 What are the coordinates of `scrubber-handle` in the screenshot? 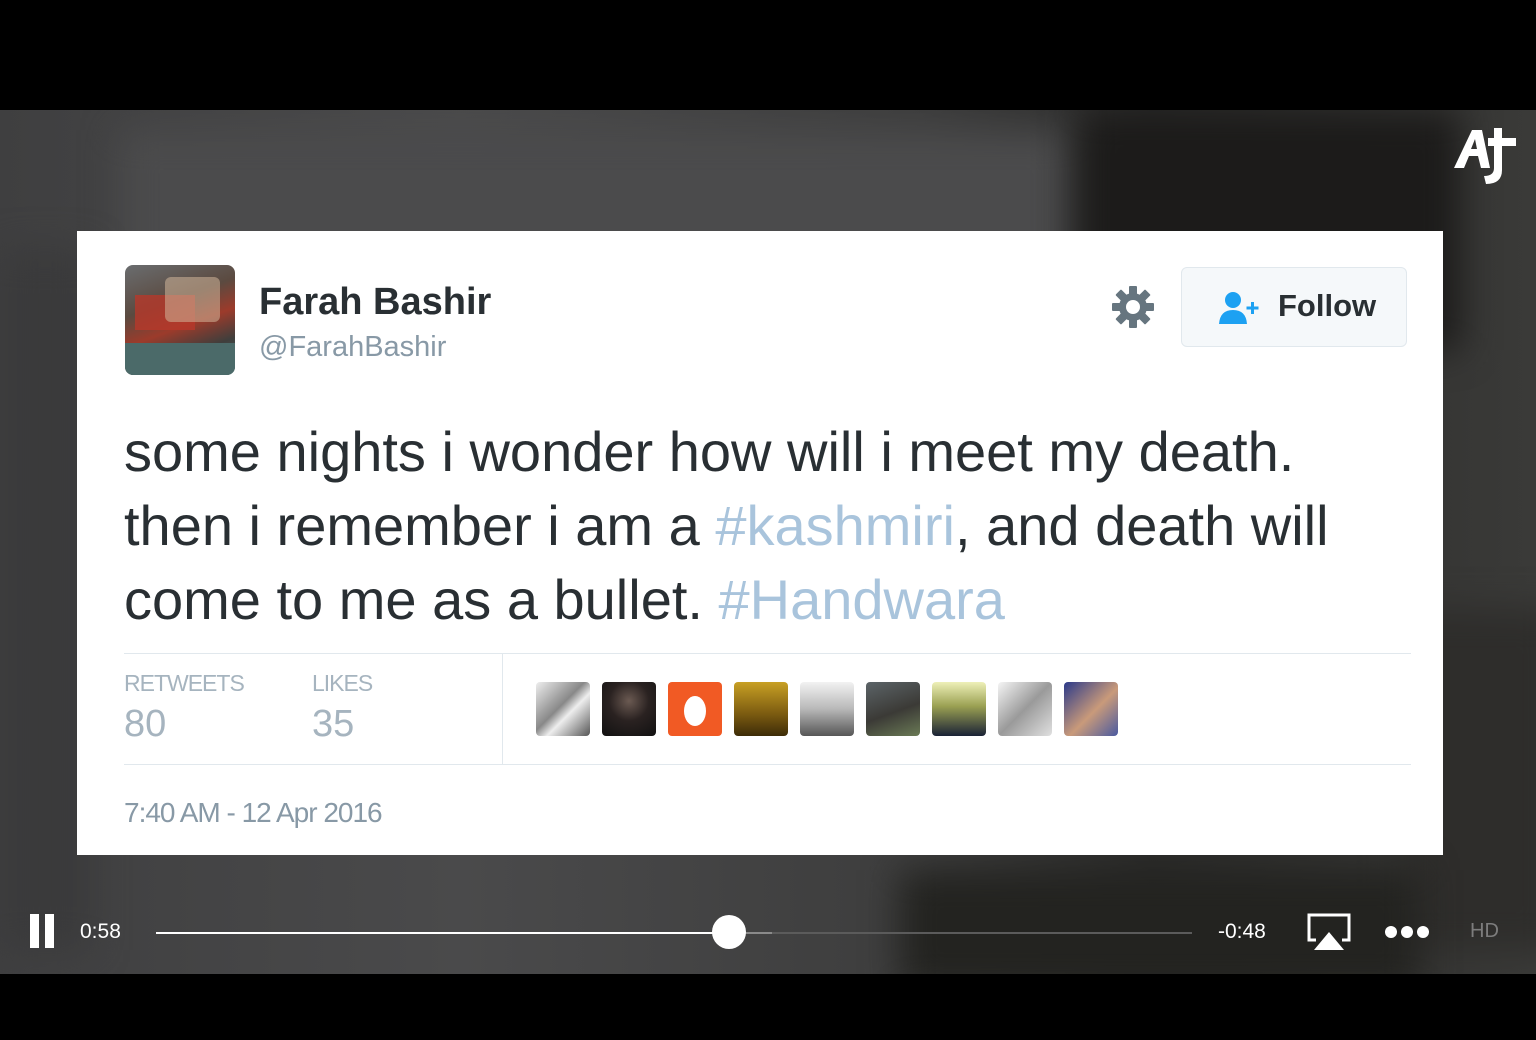 It's located at (728, 932).